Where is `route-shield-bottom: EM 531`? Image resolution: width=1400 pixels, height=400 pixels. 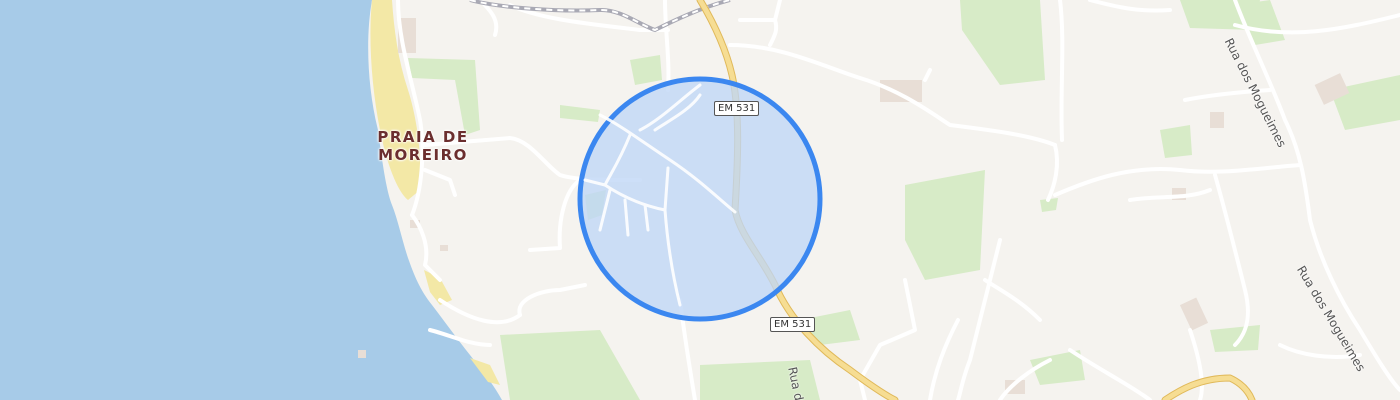 route-shield-bottom: EM 531 is located at coordinates (793, 324).